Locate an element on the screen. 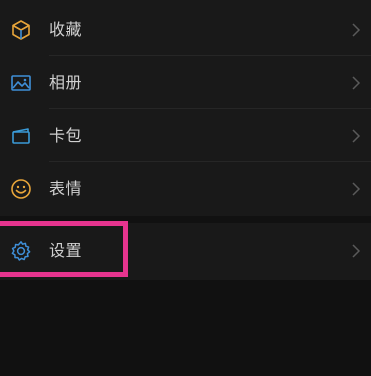  menu-item-label: 设置 is located at coordinates (66, 250).